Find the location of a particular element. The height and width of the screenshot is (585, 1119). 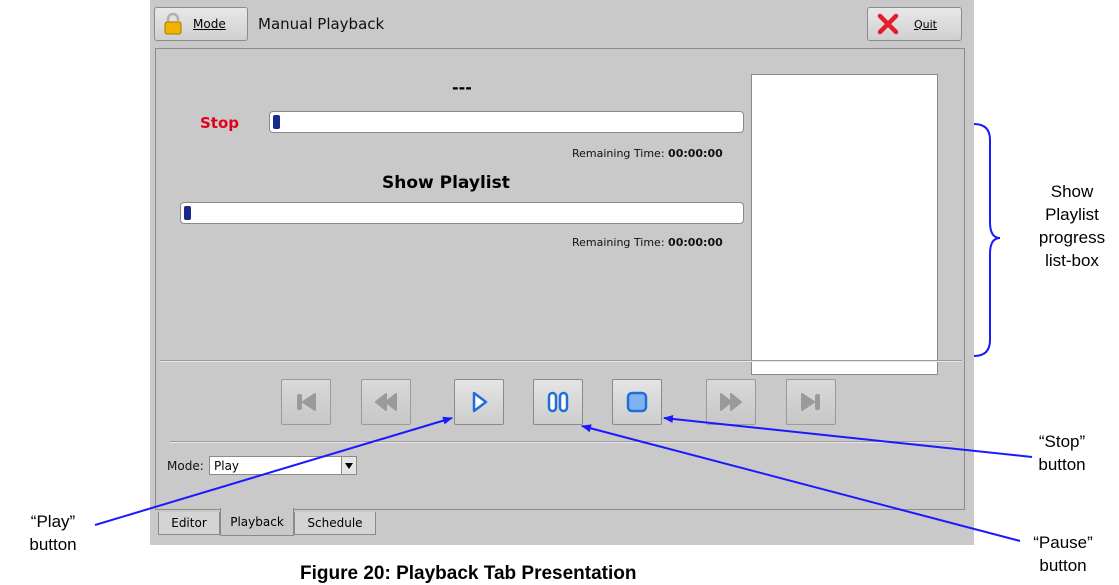

playlist-progress-fill is located at coordinates (187, 213).